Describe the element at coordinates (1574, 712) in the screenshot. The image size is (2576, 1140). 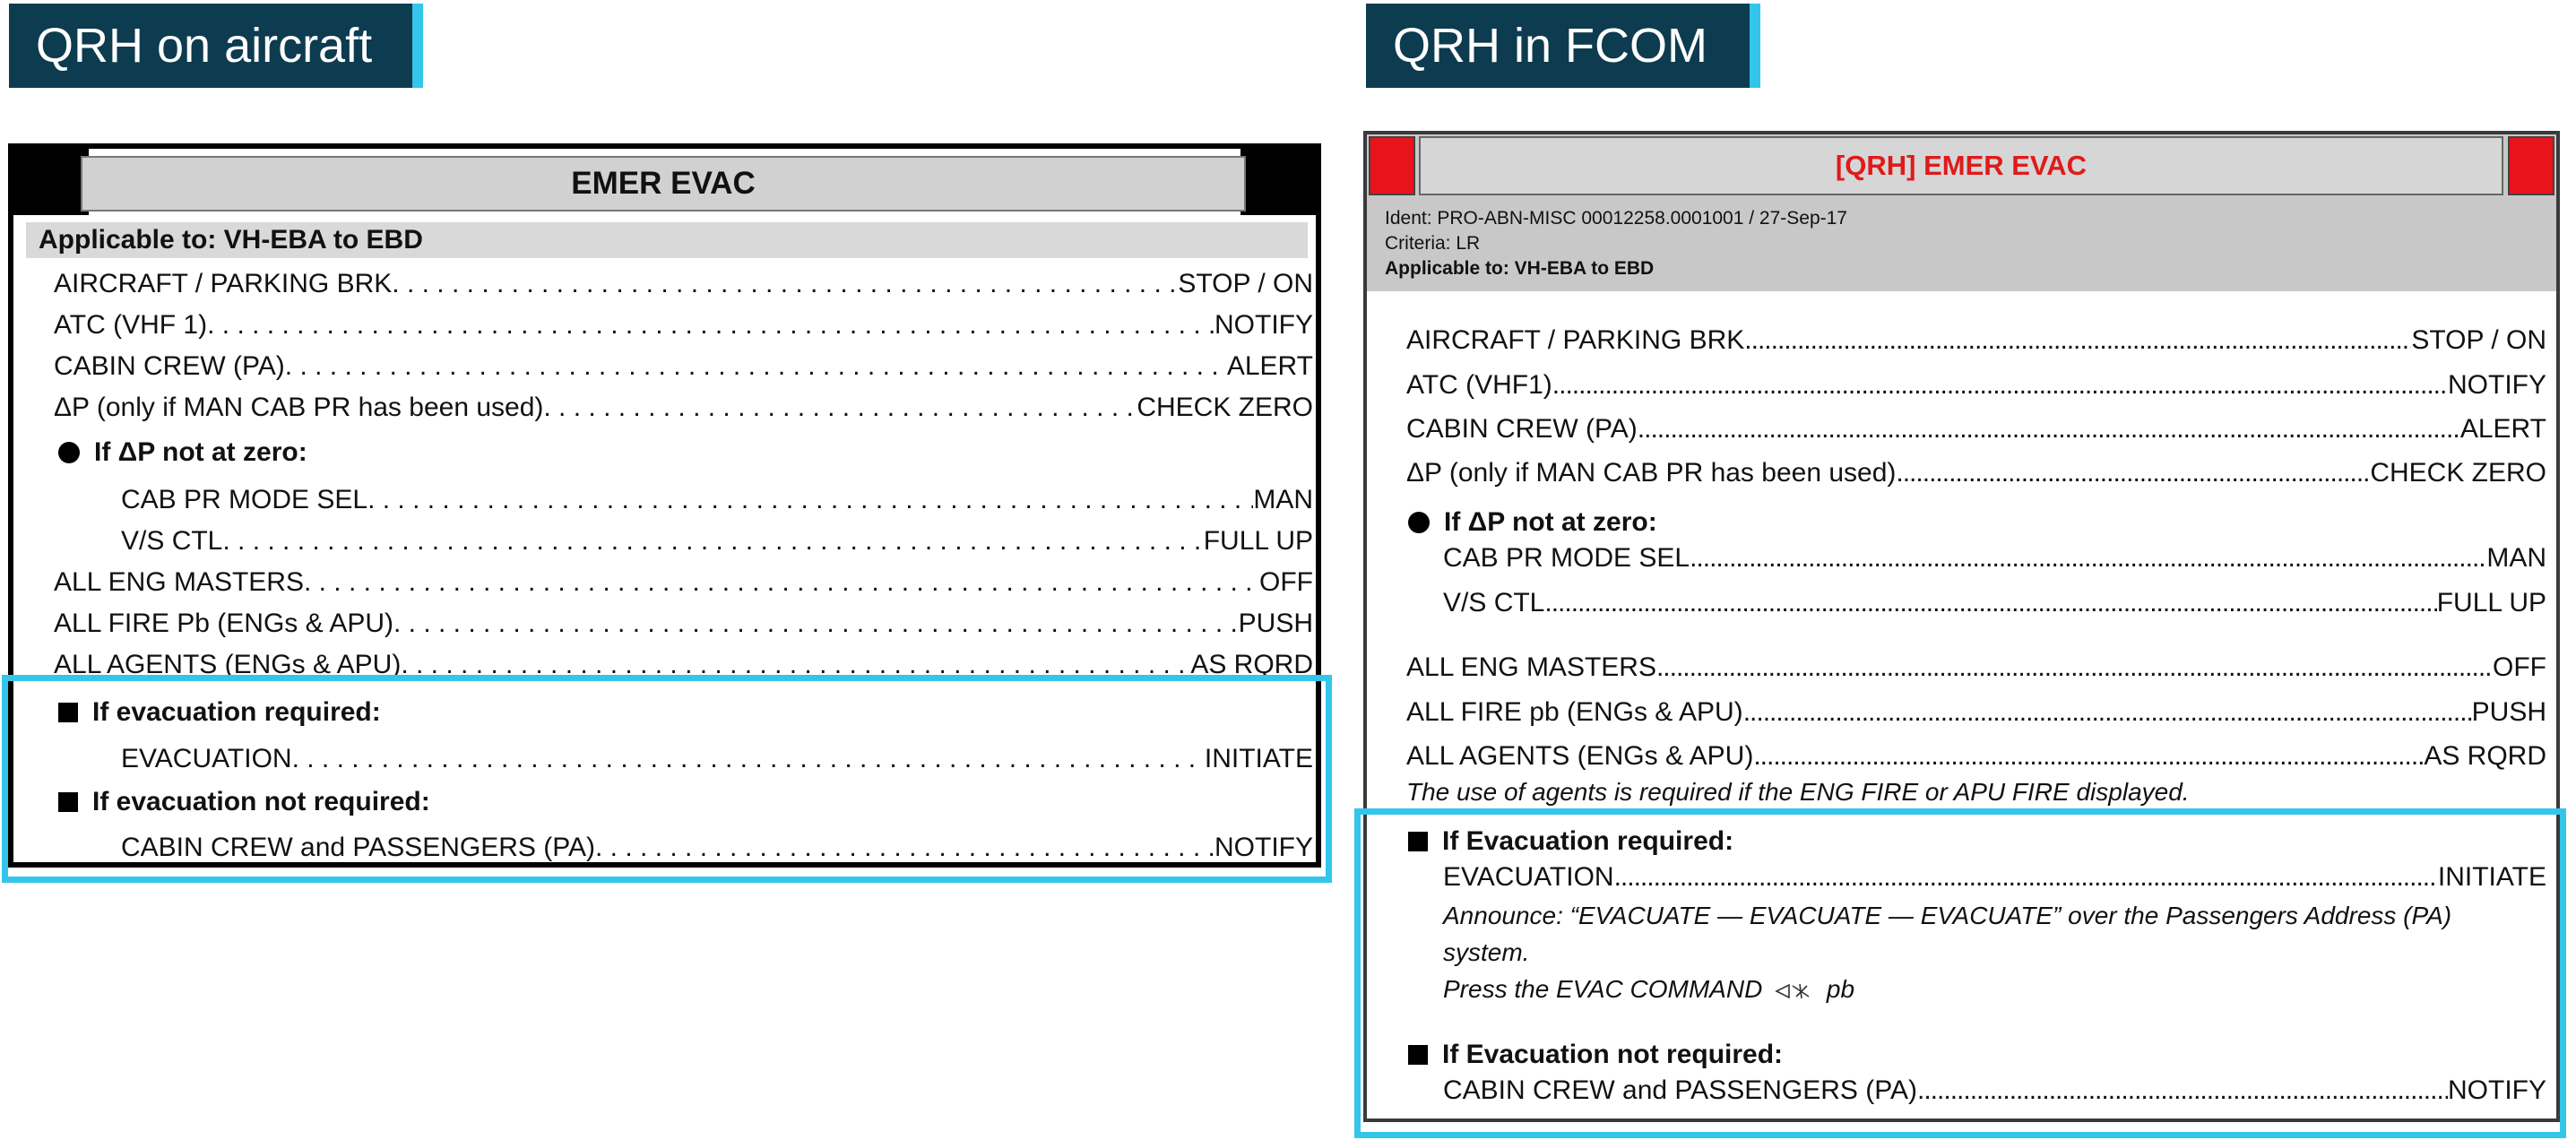
I see `item-label: ALL FIRE pb (ENGs & APU)` at that location.